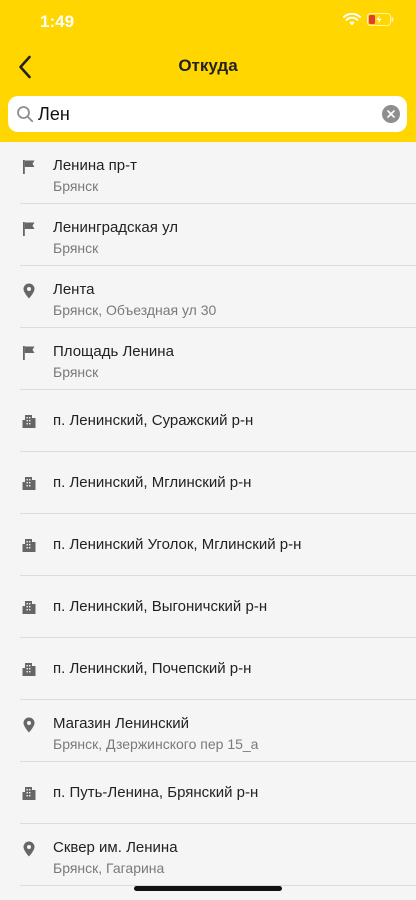 The width and height of the screenshot is (416, 900). What do you see at coordinates (160, 606) in the screenshot?
I see `list-item-title: п. Ленинский, Выгоничский р-н` at bounding box center [160, 606].